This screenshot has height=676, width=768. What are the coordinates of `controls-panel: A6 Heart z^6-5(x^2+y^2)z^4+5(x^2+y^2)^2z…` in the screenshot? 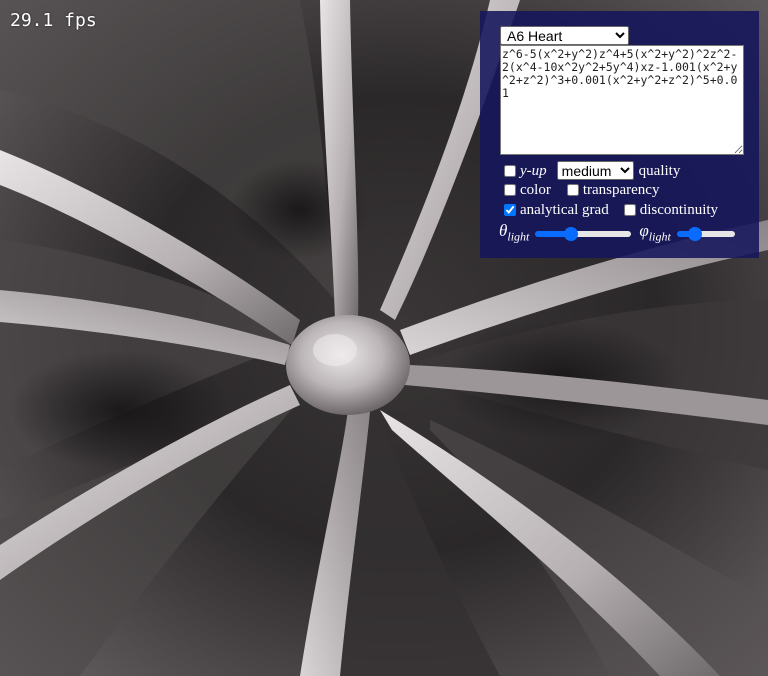 It's located at (619, 134).